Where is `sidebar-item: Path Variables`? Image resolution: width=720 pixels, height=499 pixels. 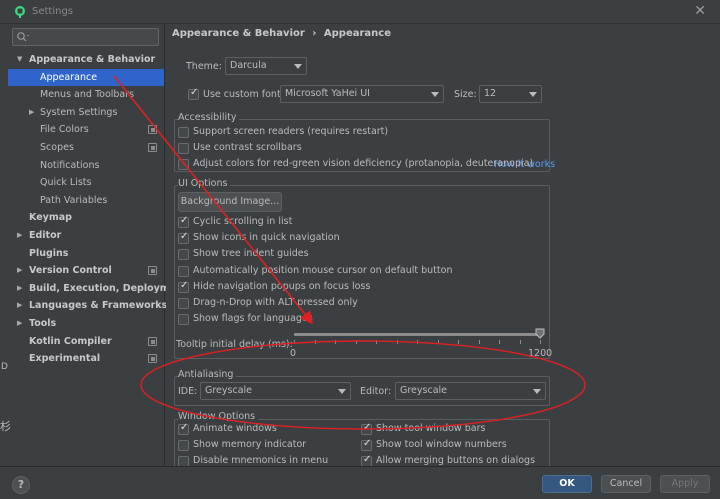 sidebar-item: Path Variables is located at coordinates (82, 201).